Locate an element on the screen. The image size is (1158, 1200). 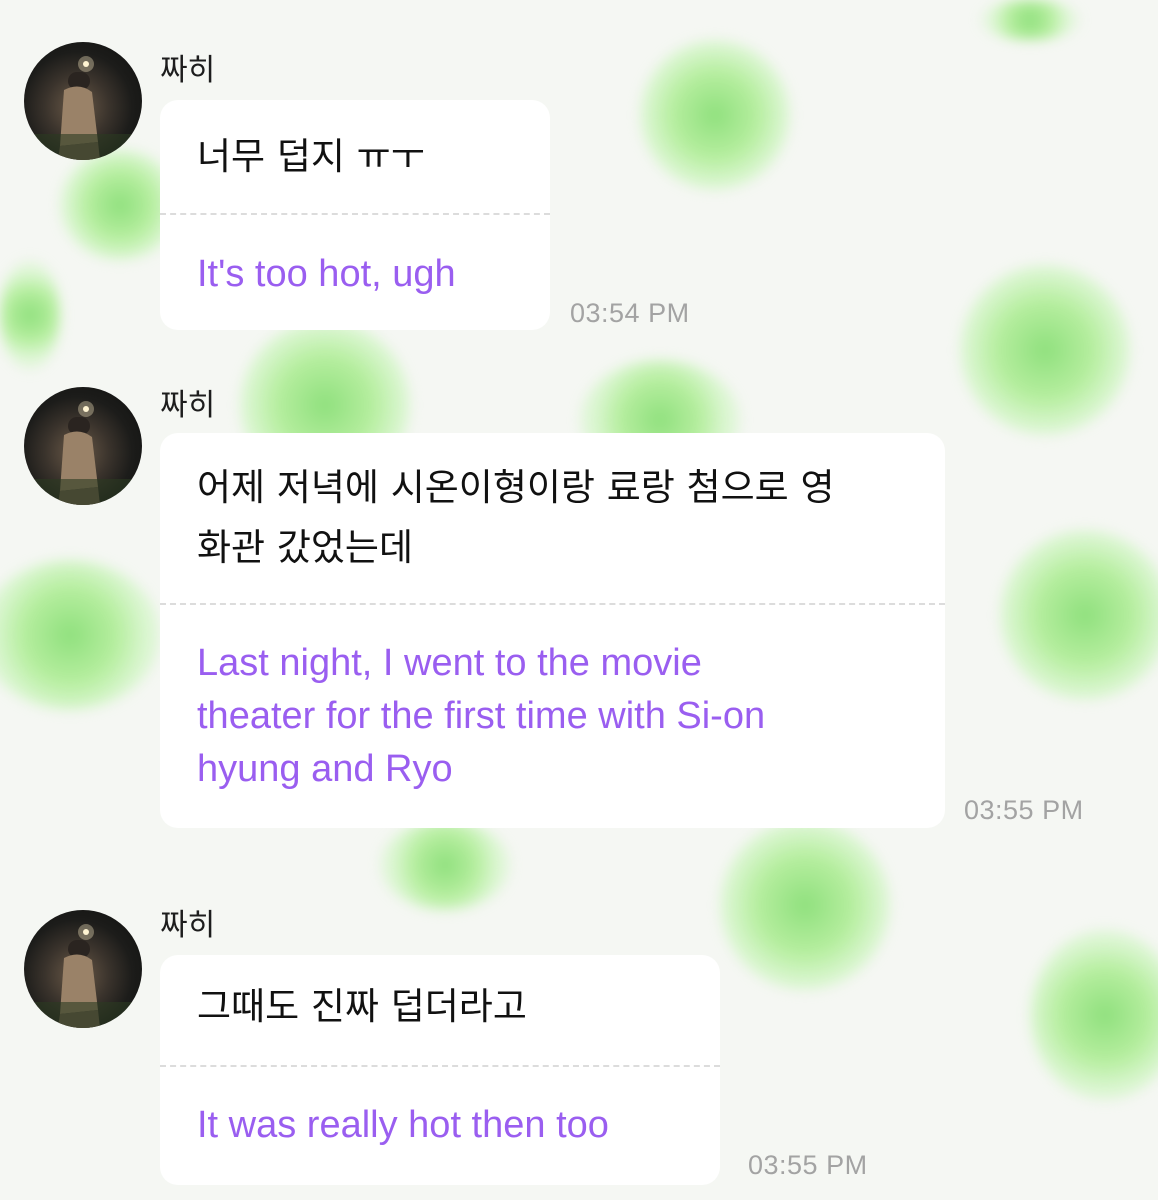
avatar is located at coordinates (83, 969).